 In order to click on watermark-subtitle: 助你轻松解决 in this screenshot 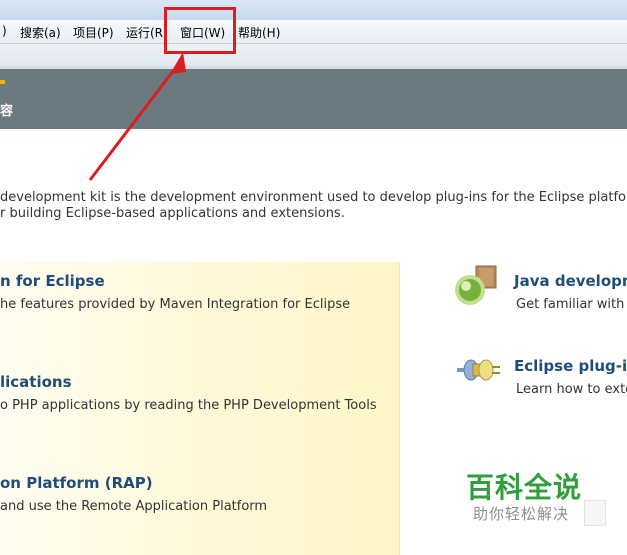, I will do `click(521, 514)`.